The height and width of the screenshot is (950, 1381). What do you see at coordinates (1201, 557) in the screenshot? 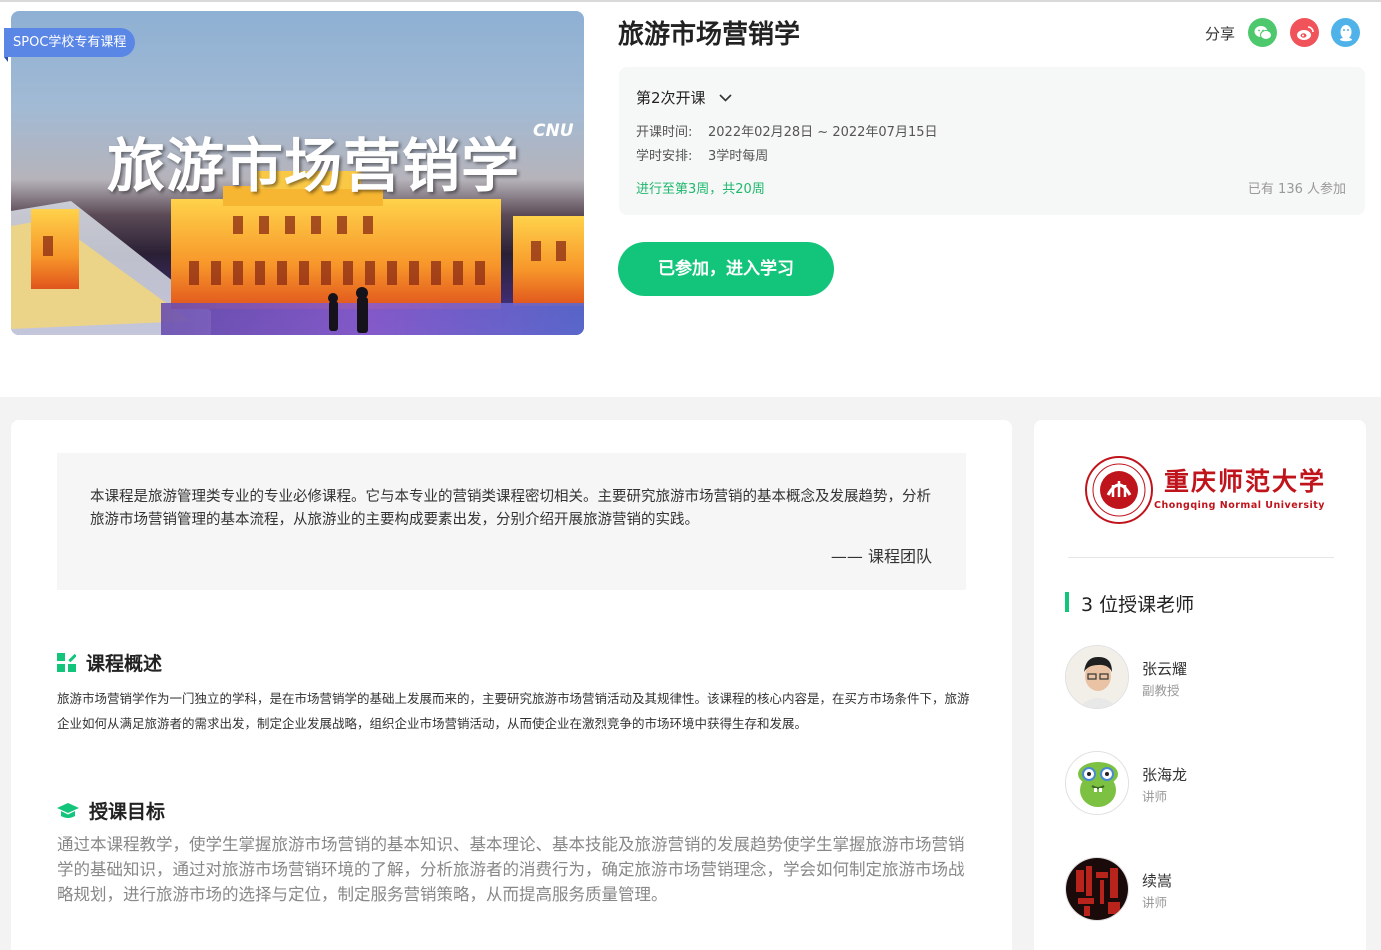
I see `side-divider` at bounding box center [1201, 557].